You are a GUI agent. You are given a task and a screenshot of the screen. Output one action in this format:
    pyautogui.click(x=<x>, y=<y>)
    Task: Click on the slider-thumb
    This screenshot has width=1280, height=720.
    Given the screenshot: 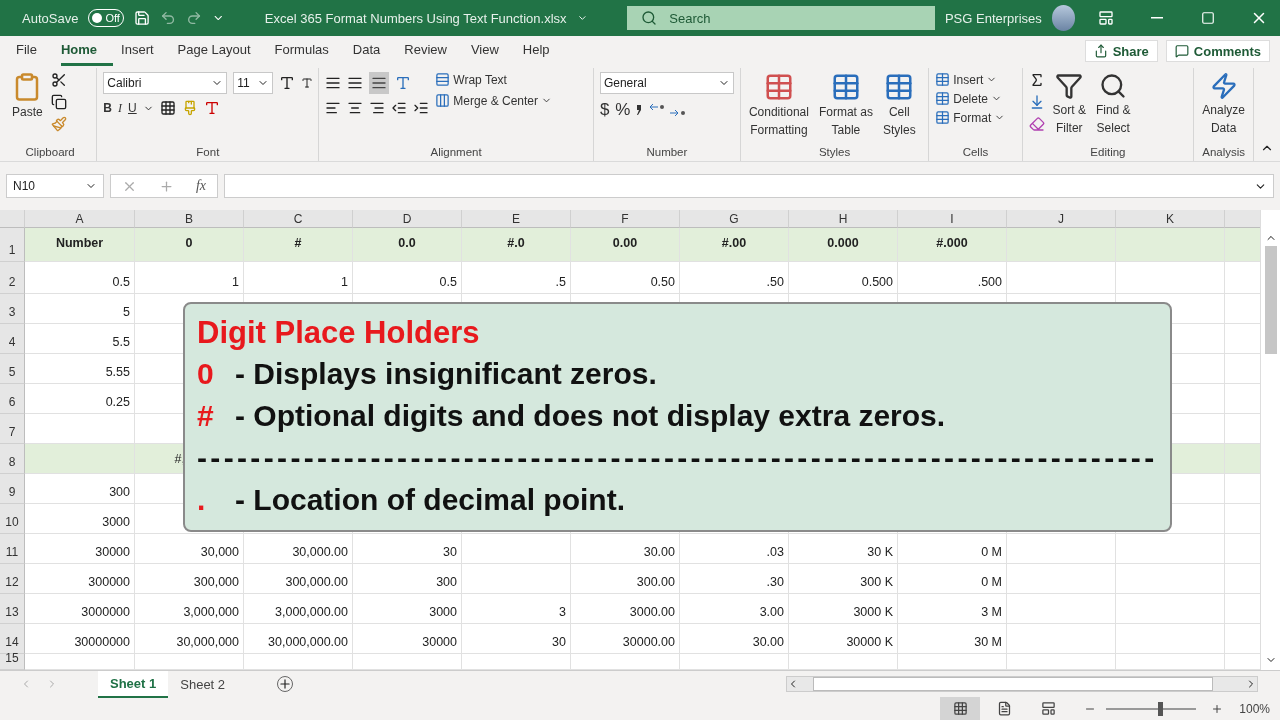 What is the action you would take?
    pyautogui.click(x=1160, y=708)
    